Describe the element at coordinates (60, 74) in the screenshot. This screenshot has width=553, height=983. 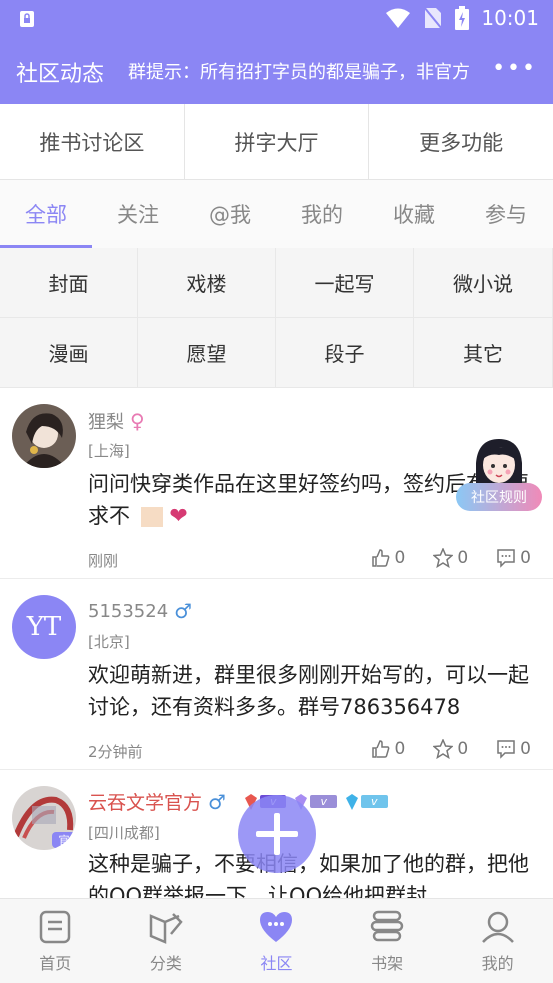
I see `page-title: 社区动态` at that location.